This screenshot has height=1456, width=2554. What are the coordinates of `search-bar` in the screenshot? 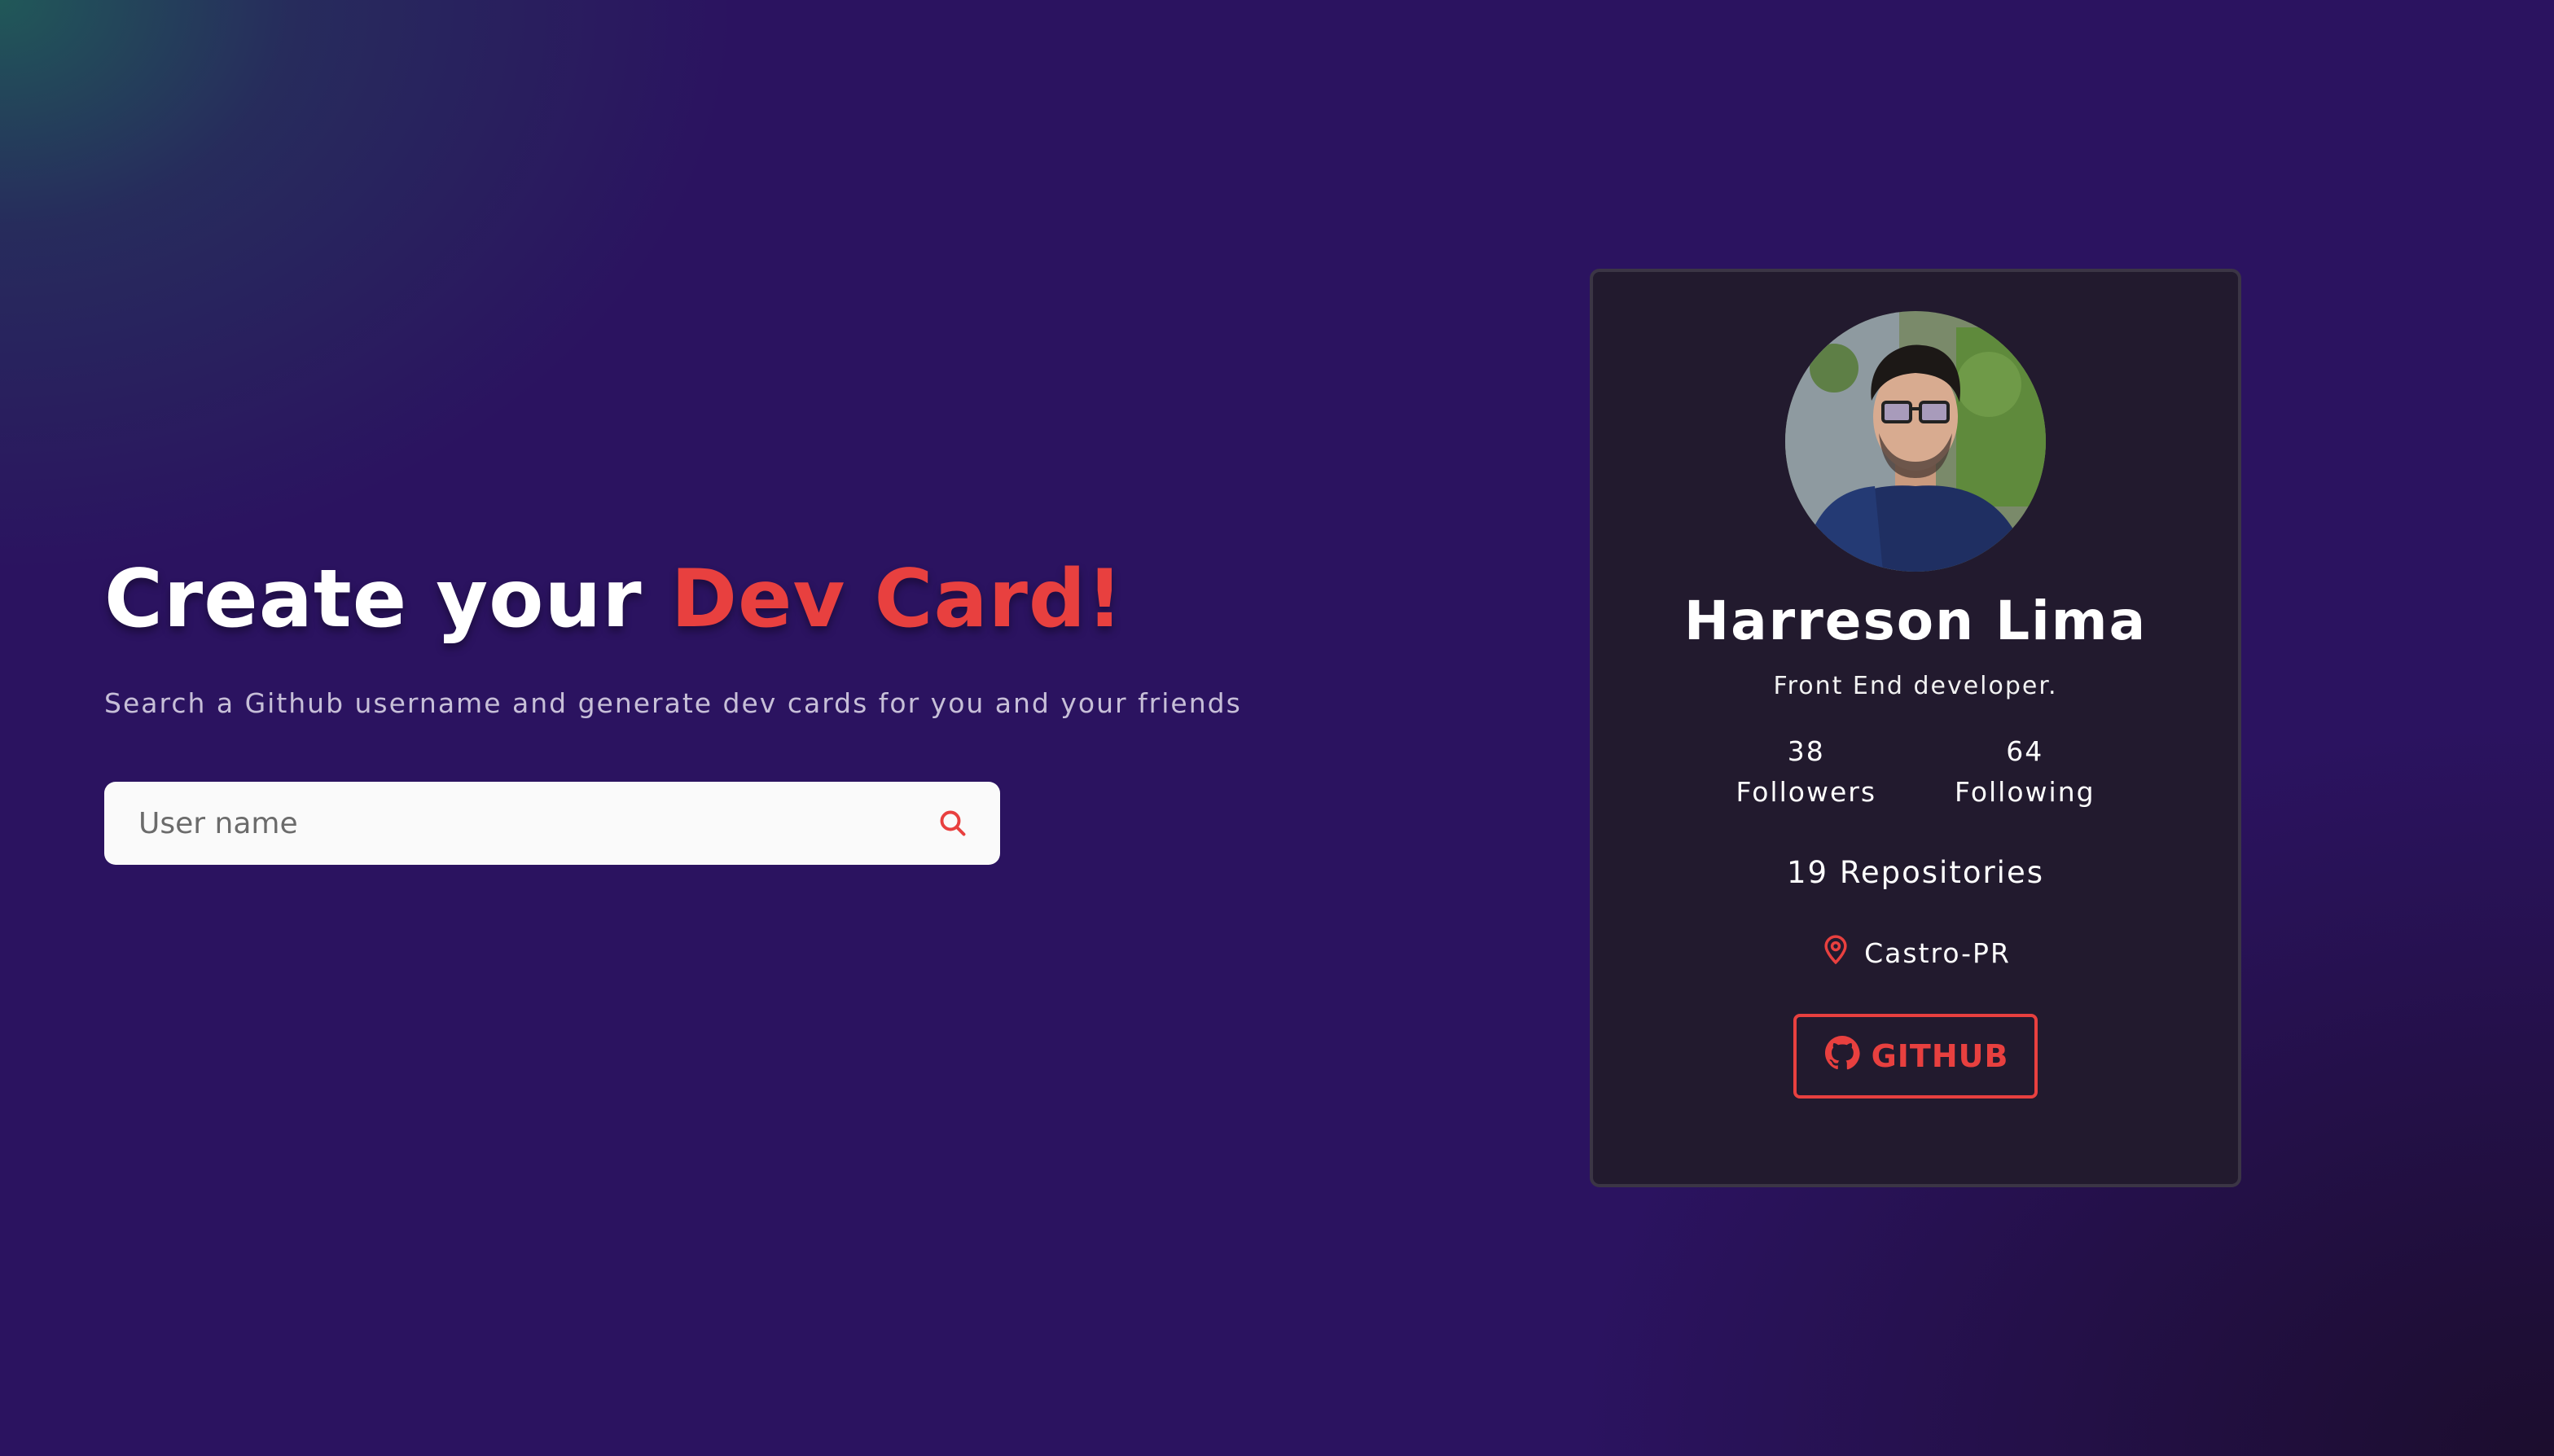 It's located at (552, 823).